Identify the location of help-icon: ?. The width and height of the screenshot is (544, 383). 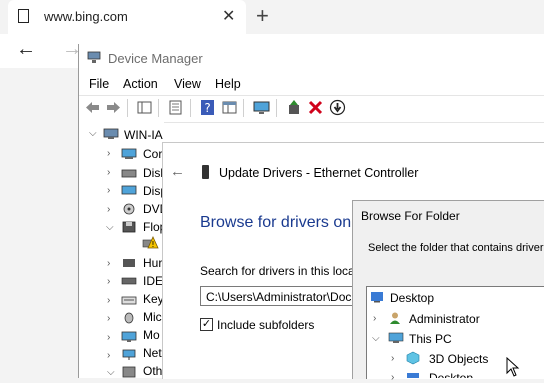
(207, 107).